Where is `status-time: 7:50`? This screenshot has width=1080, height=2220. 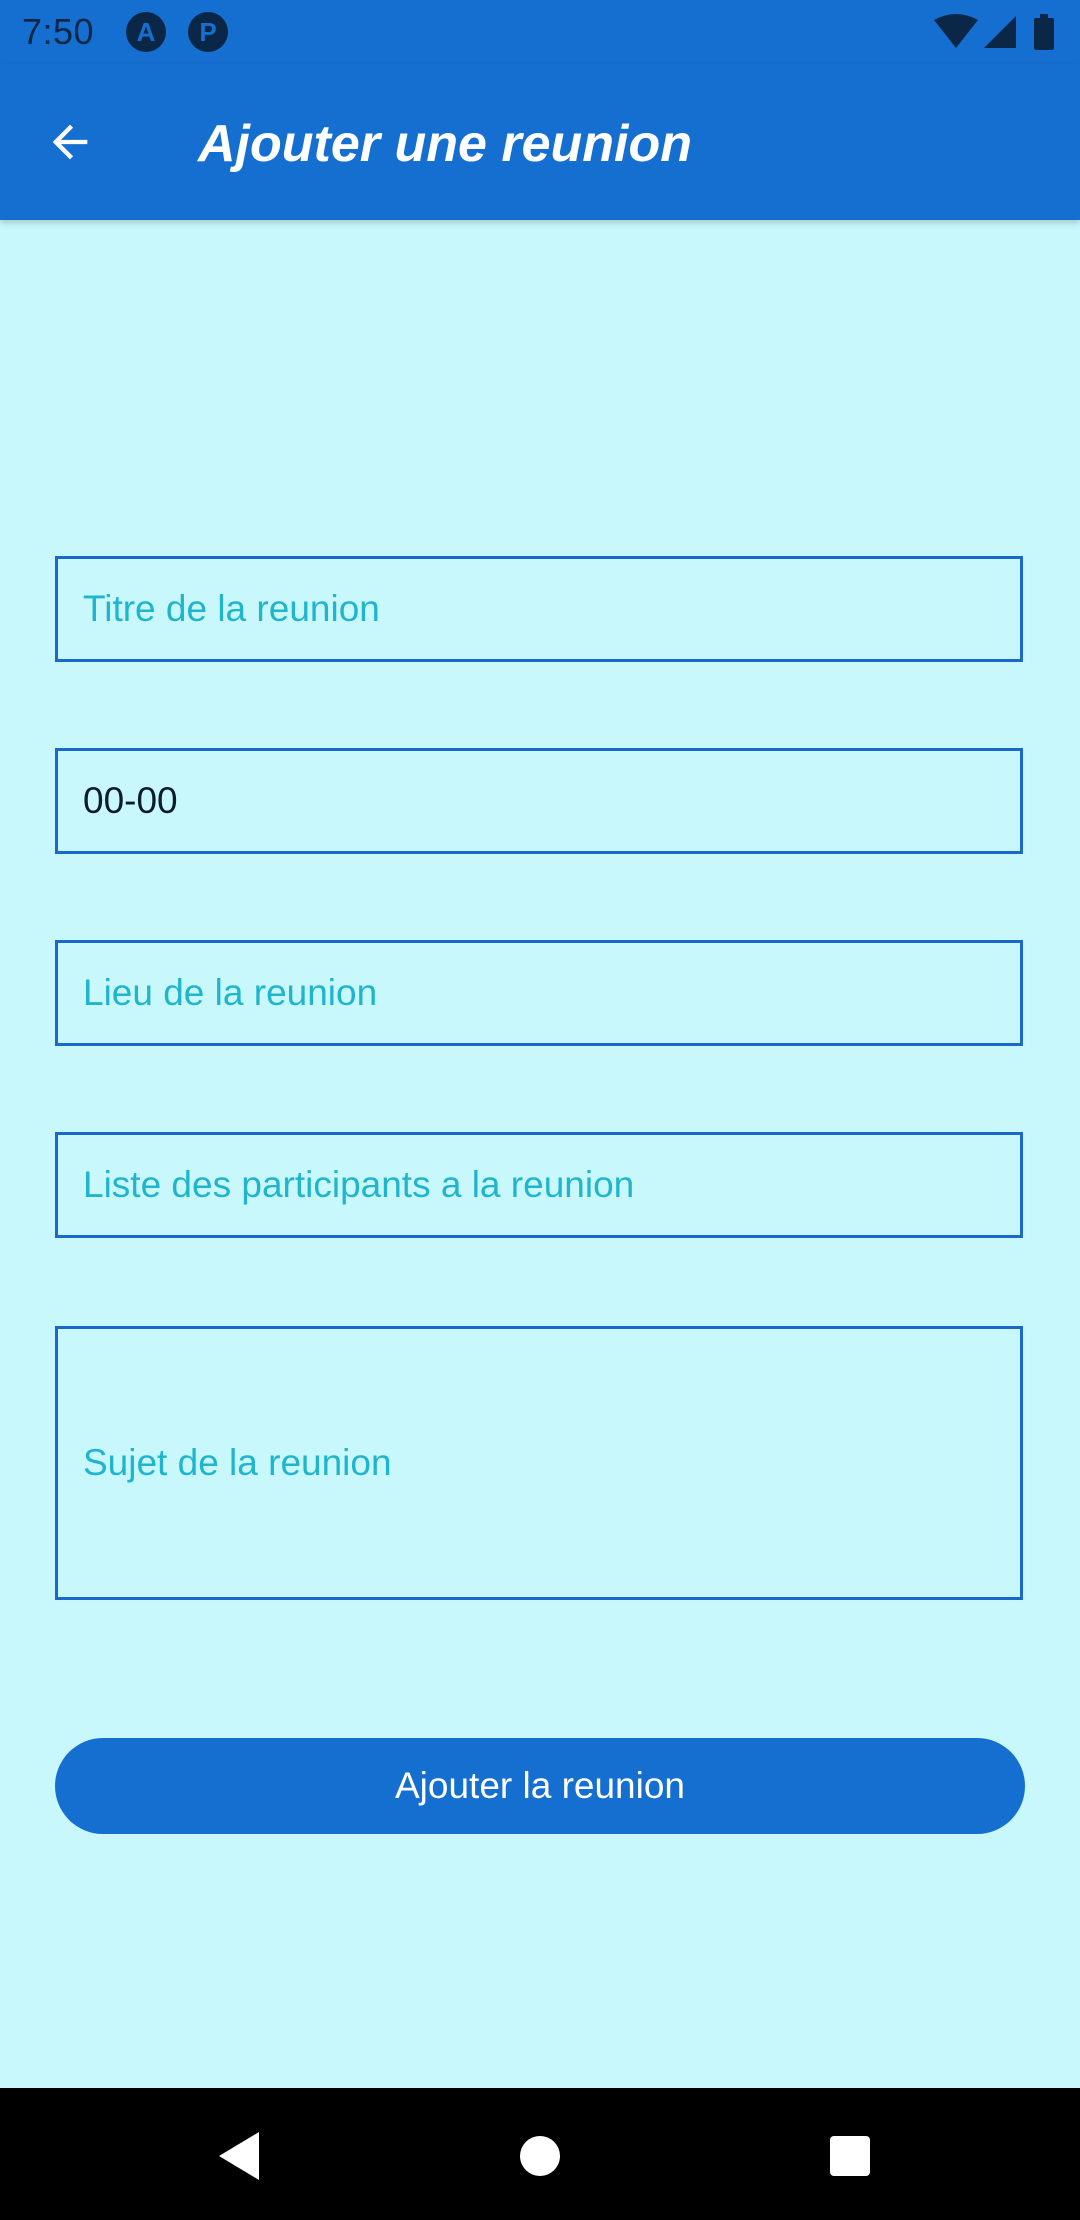 status-time: 7:50 is located at coordinates (58, 31).